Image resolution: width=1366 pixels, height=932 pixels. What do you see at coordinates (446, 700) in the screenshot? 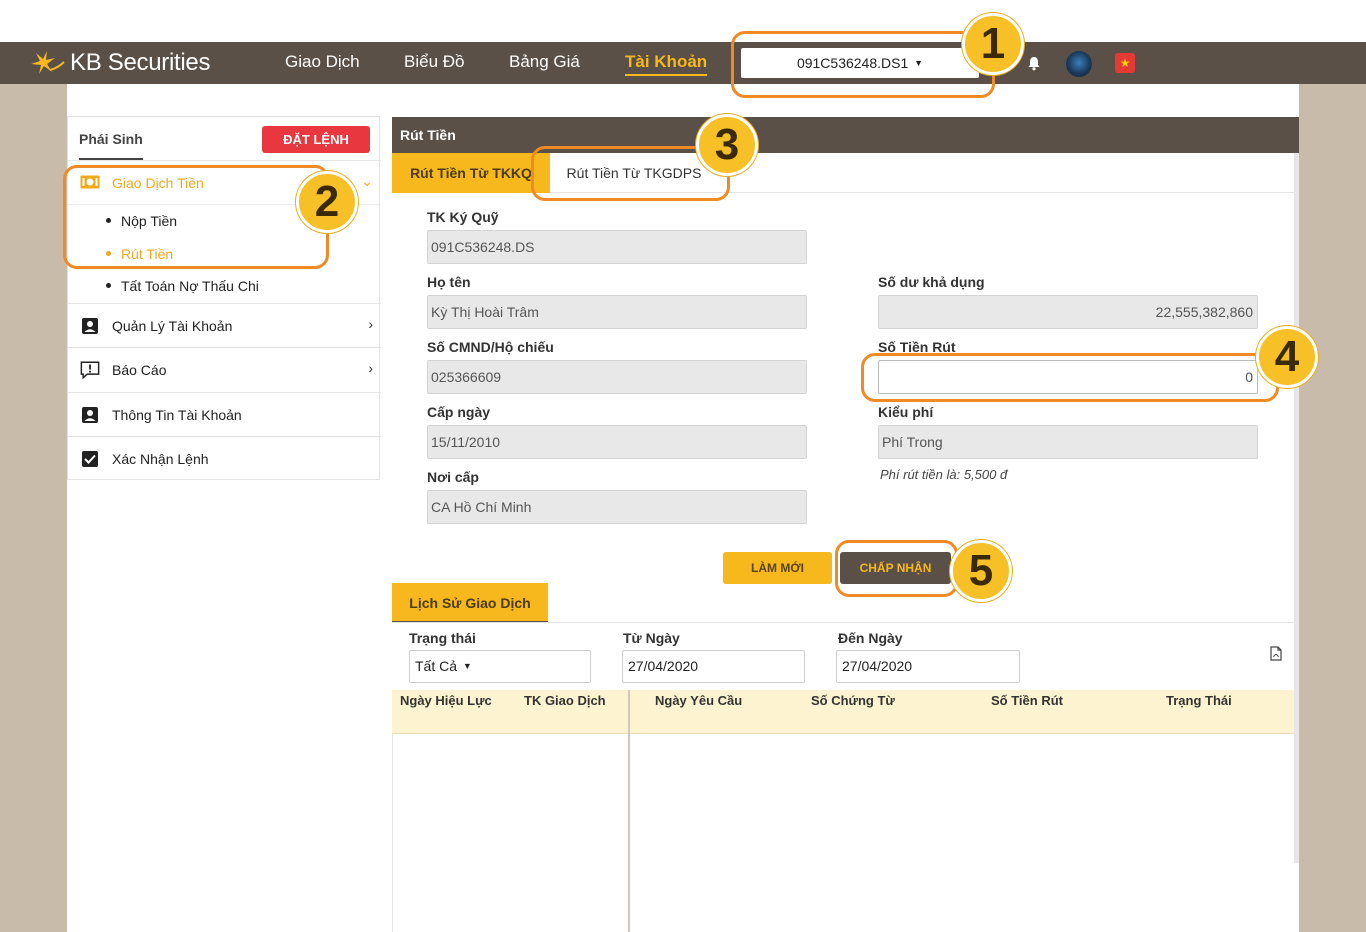
I see `col-ngay-hieu-luc: Ngày Hiệu Lực` at bounding box center [446, 700].